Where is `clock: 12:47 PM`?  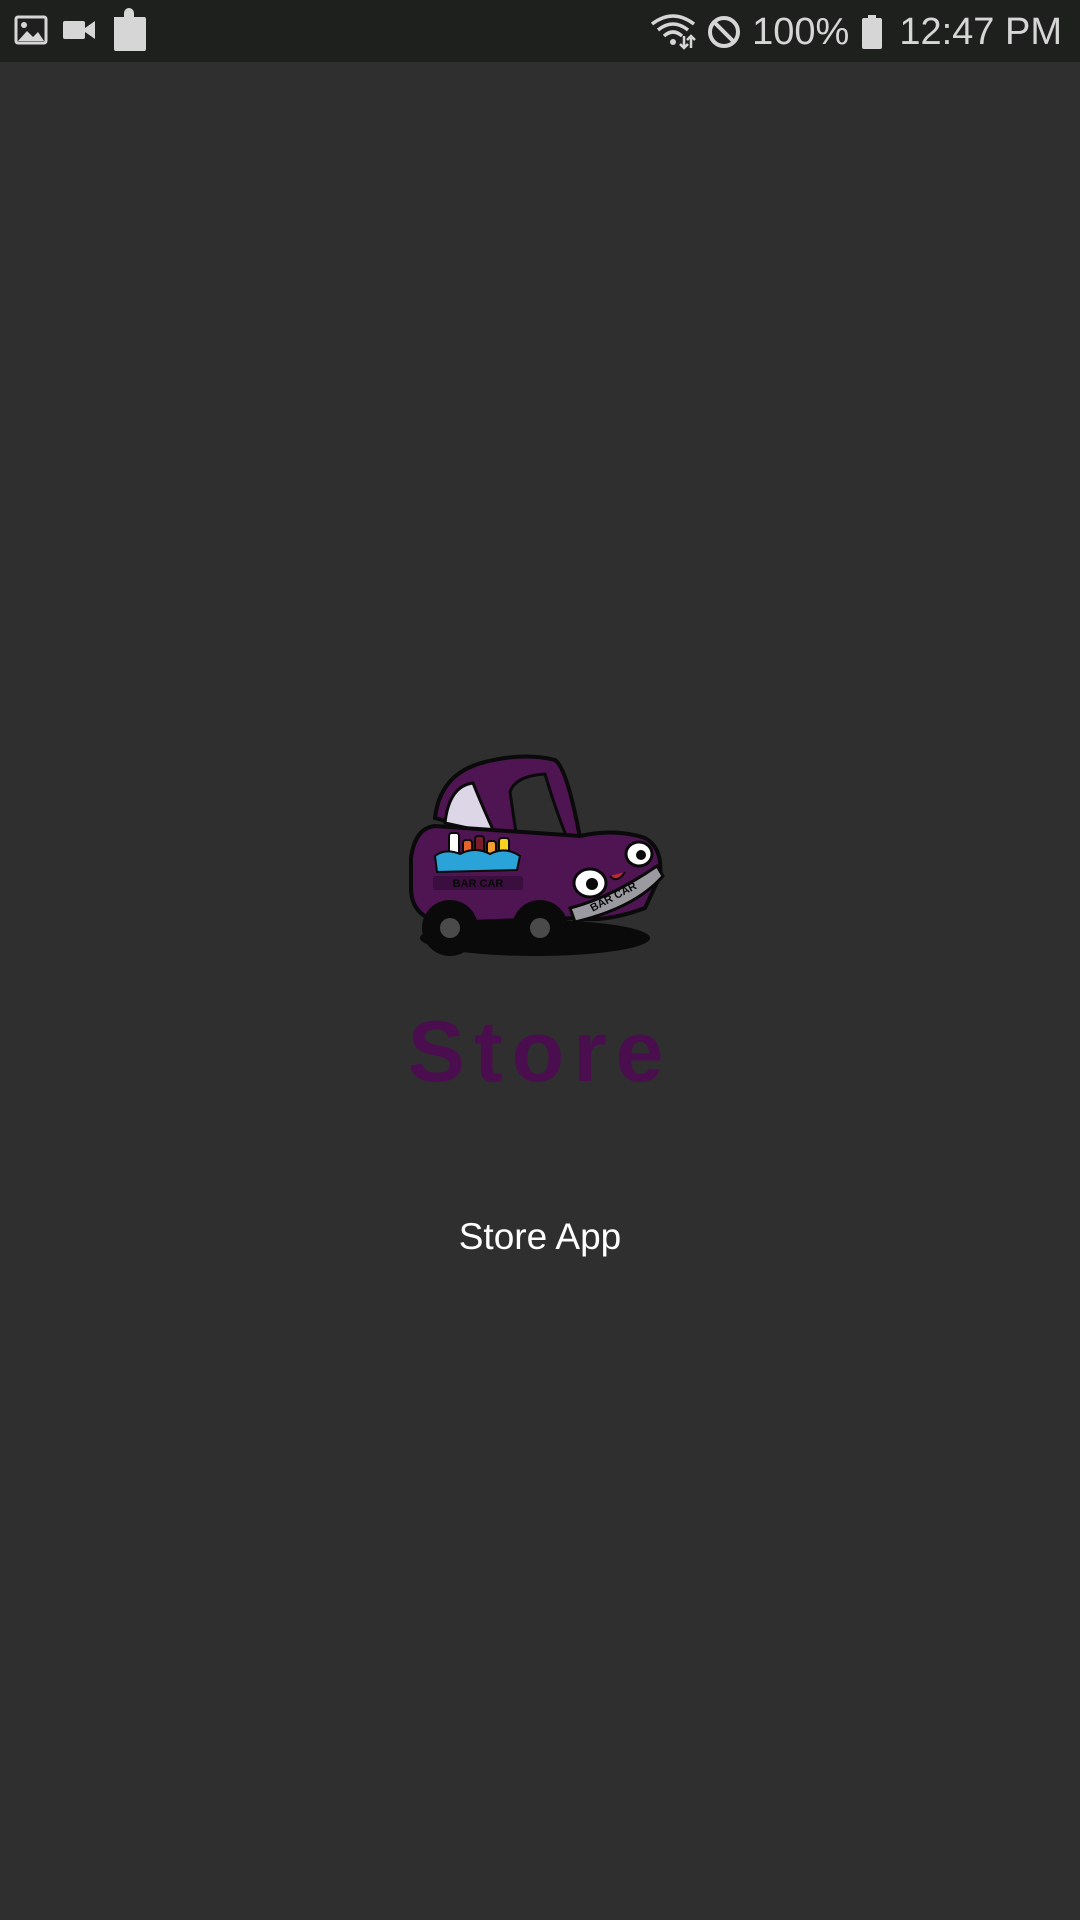
clock: 12:47 PM is located at coordinates (980, 32).